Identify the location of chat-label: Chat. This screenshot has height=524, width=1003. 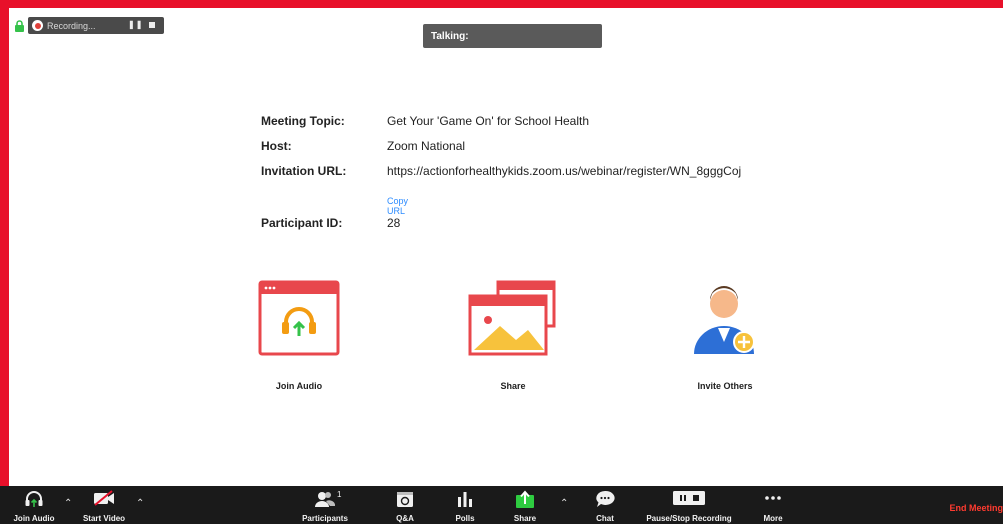
(605, 518).